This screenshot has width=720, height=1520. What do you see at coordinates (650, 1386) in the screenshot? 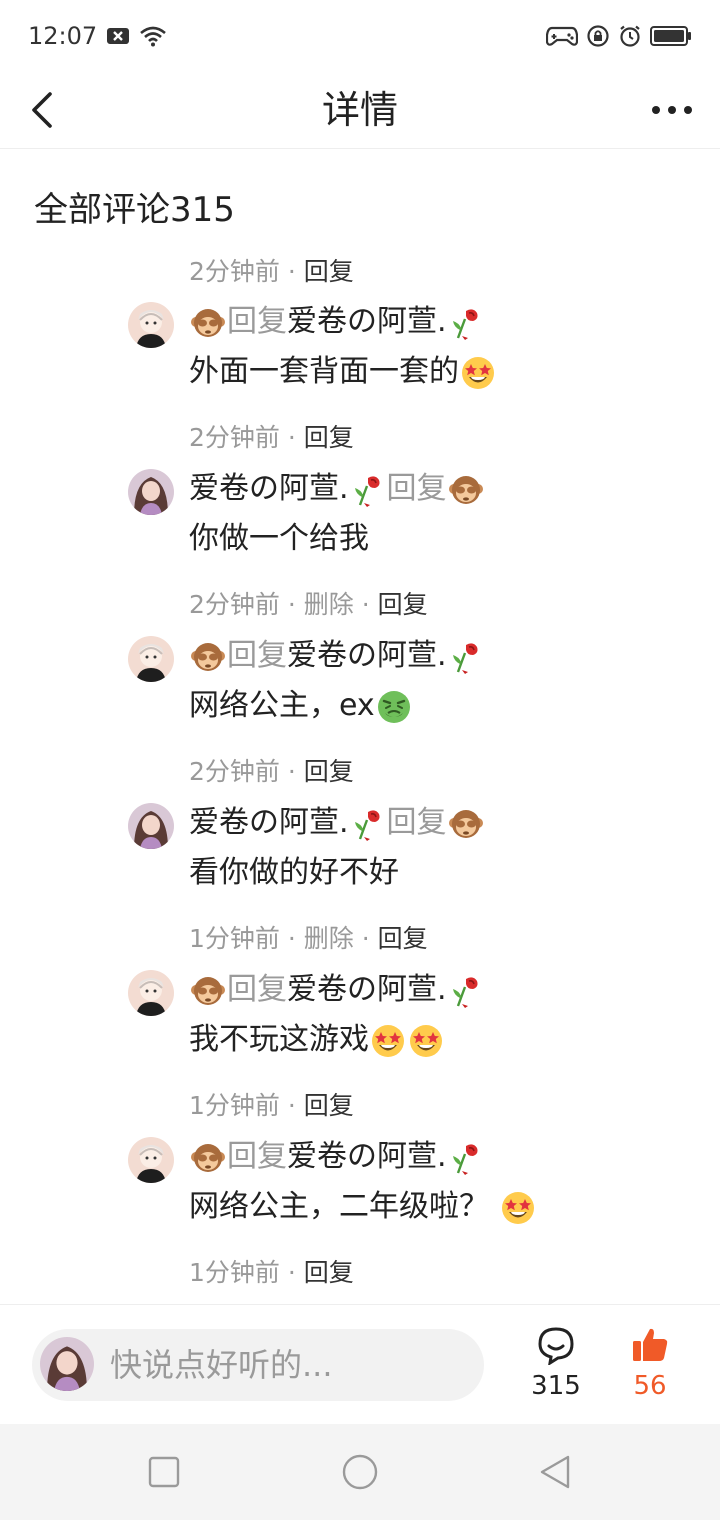
I see `like-count: 56` at bounding box center [650, 1386].